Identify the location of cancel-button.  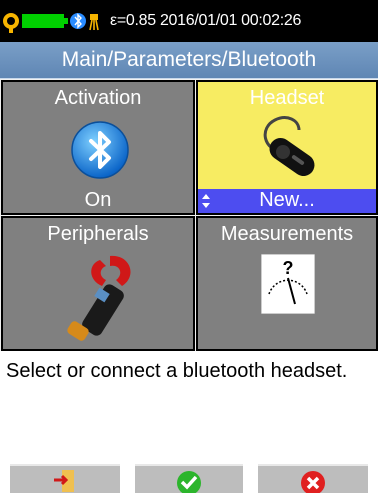
(313, 478).